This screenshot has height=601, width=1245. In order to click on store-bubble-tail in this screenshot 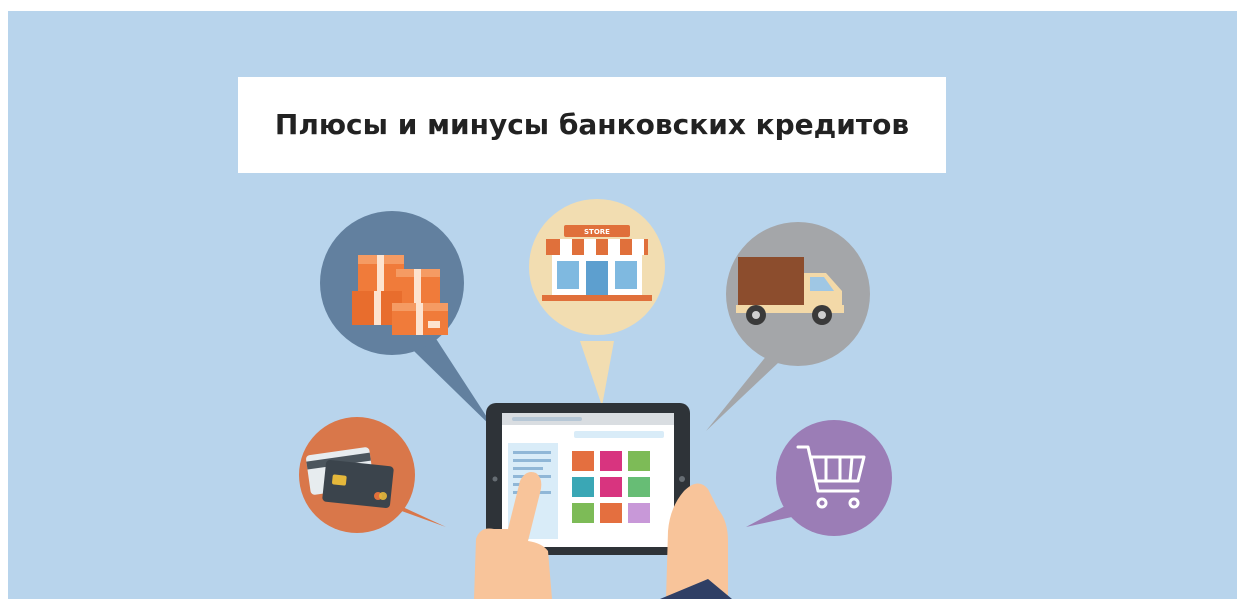, I will do `click(597, 373)`.